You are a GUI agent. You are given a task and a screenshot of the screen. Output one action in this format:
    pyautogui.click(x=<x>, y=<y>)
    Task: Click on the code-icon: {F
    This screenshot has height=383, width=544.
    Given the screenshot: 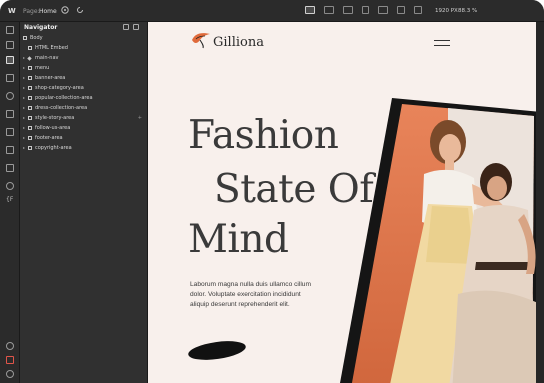 What is the action you would take?
    pyautogui.click(x=10, y=200)
    